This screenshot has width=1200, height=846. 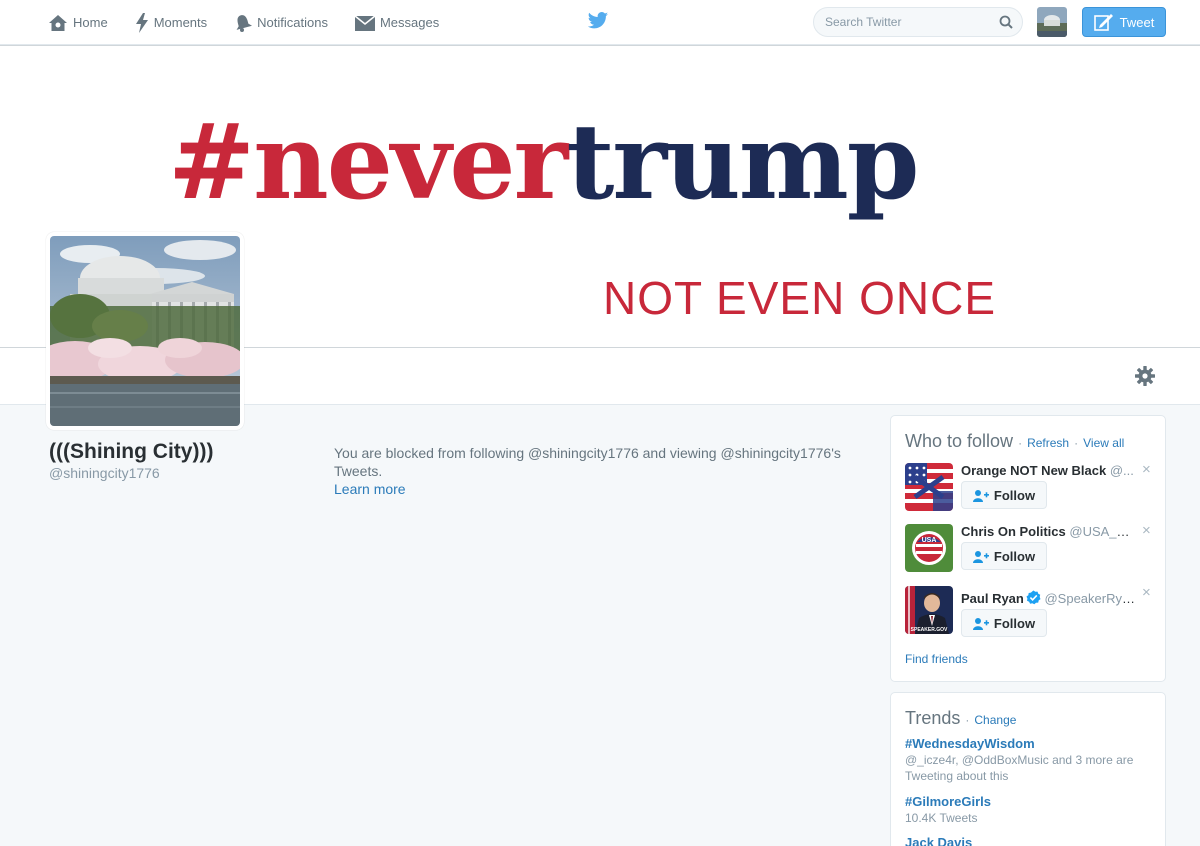 I want to click on nav-notifications: Notifications, so click(x=281, y=22).